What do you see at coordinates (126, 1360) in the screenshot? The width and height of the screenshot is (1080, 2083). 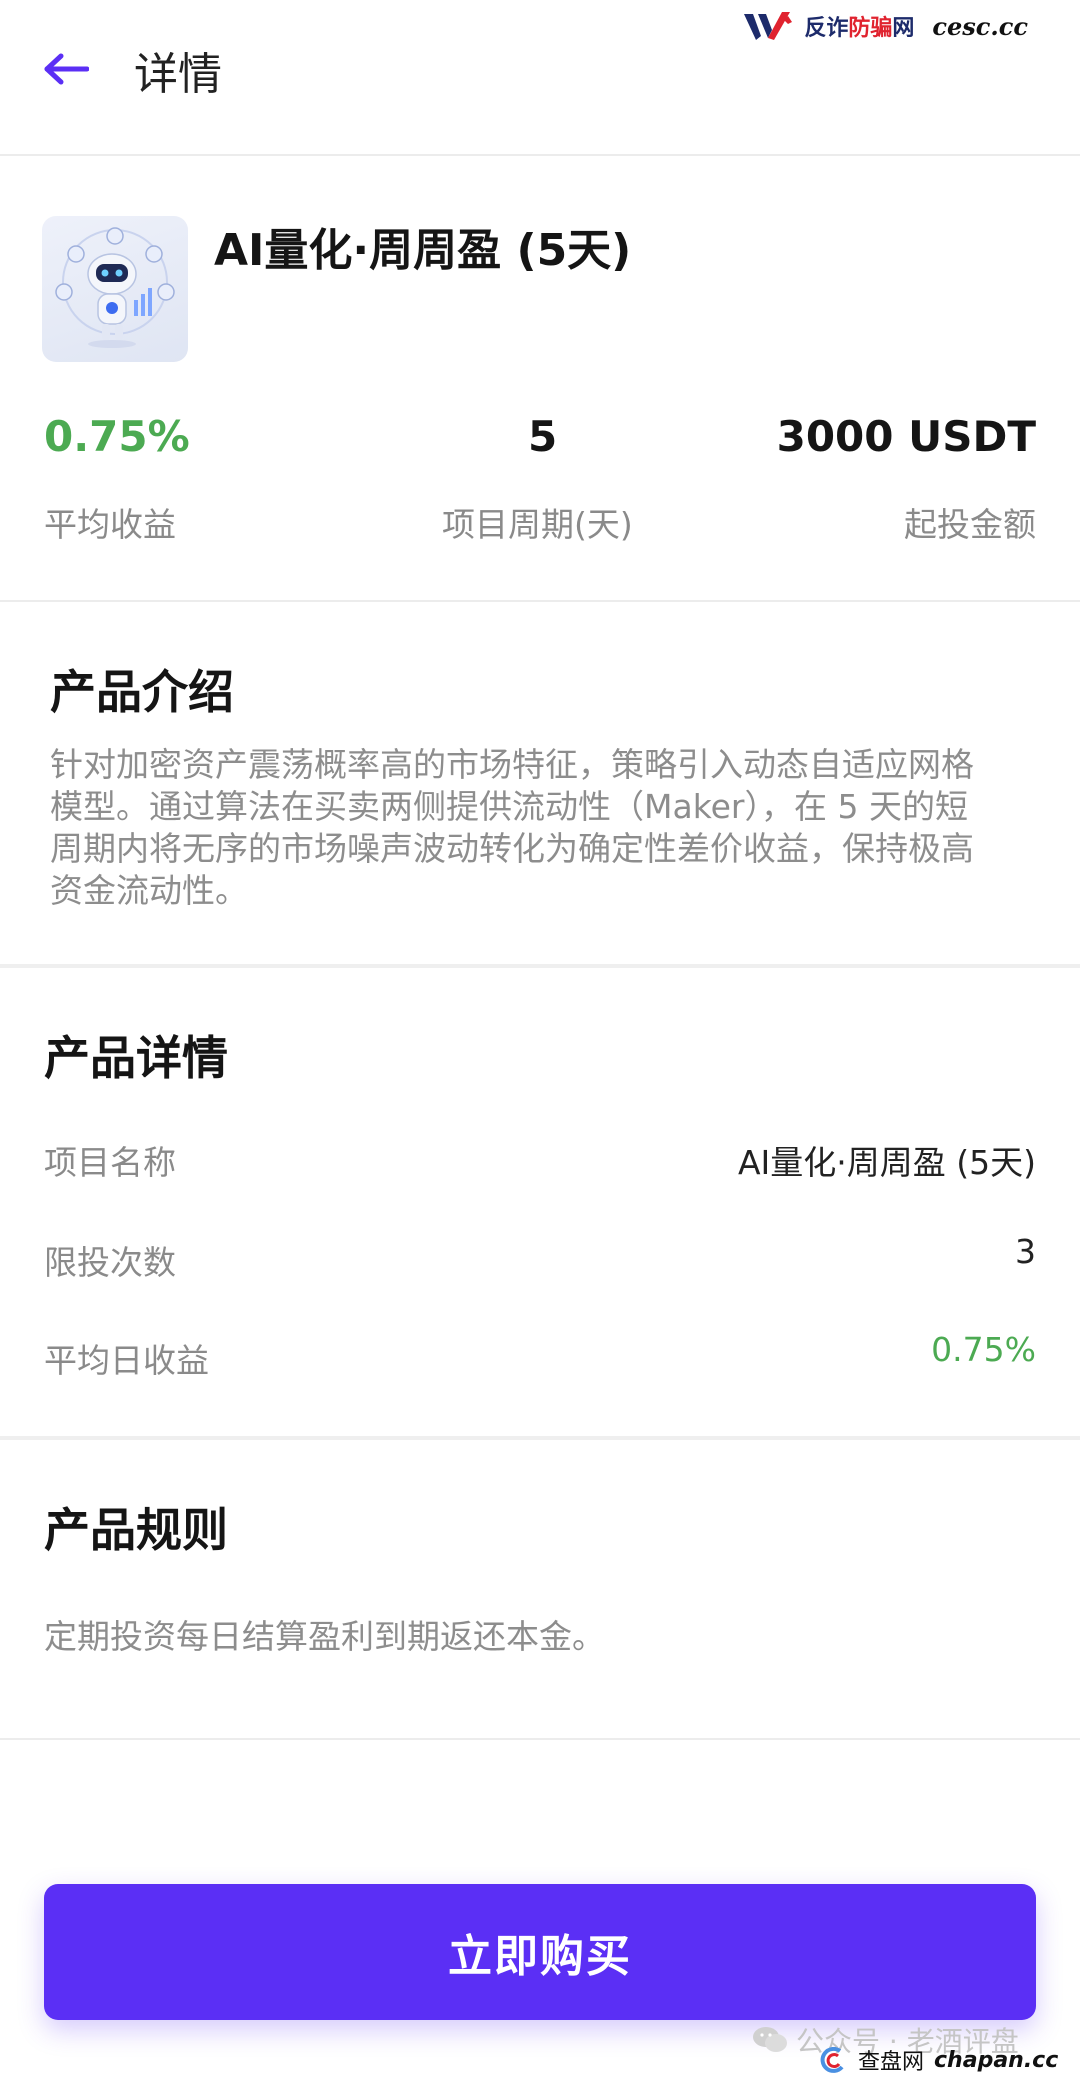 I see `detail-label-daily-return: 平均日收益` at bounding box center [126, 1360].